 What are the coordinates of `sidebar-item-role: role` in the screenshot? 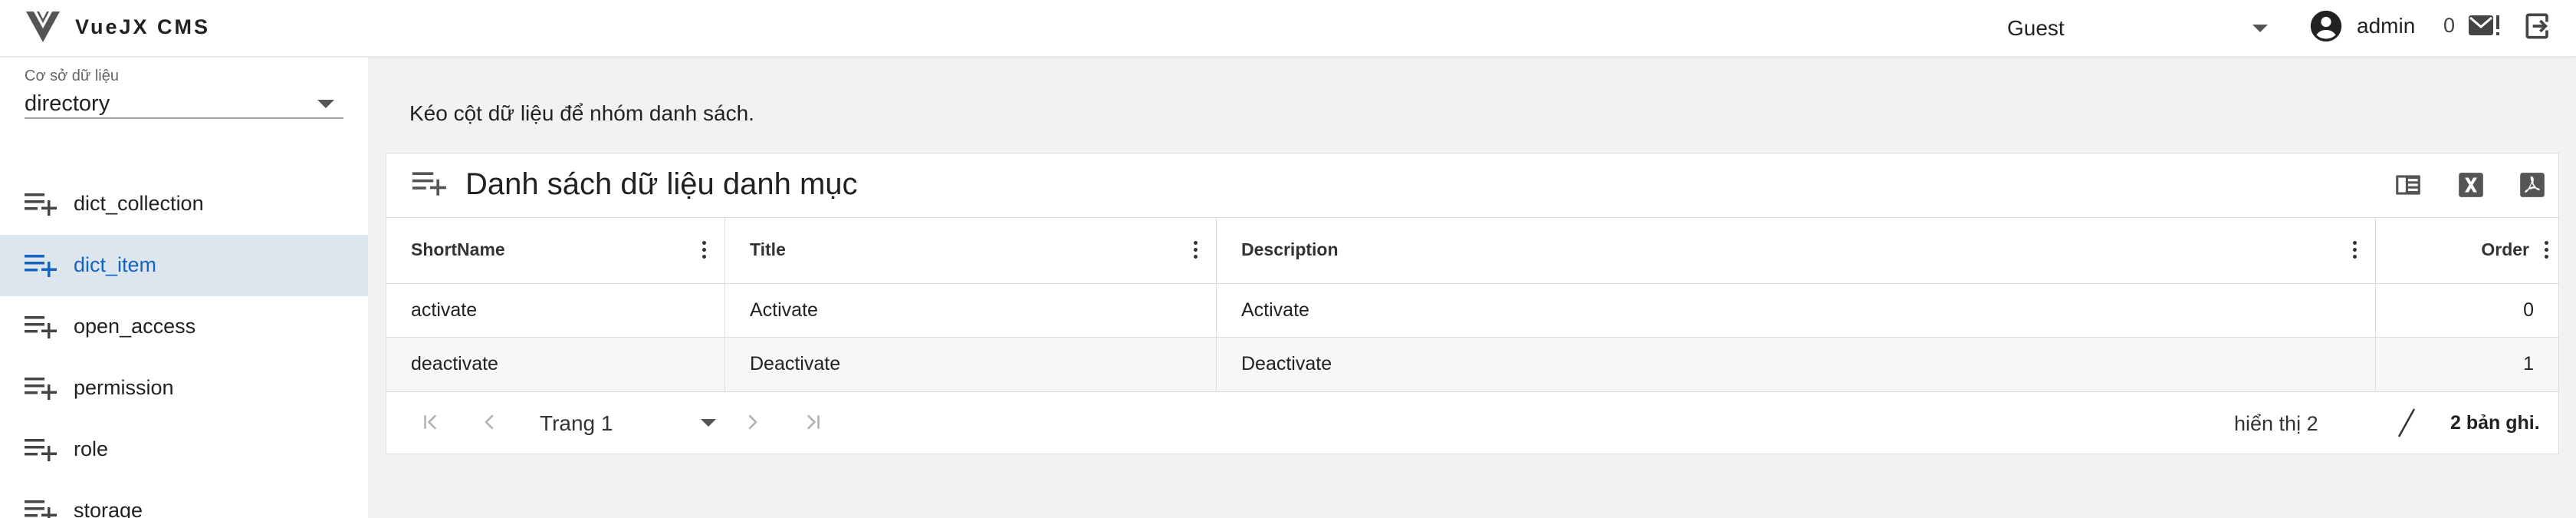 It's located at (184, 449).